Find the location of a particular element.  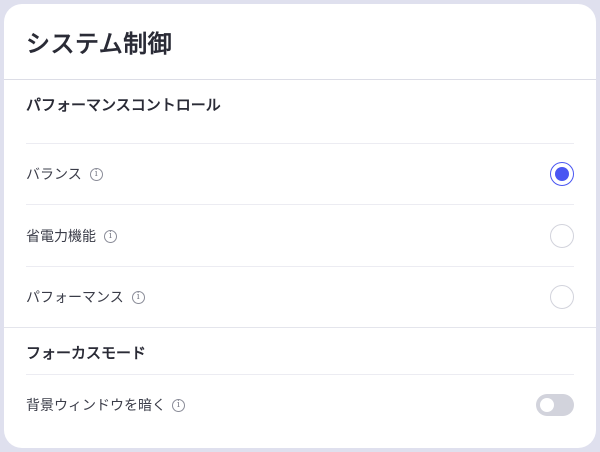

page-title: システム制御 is located at coordinates (99, 44).